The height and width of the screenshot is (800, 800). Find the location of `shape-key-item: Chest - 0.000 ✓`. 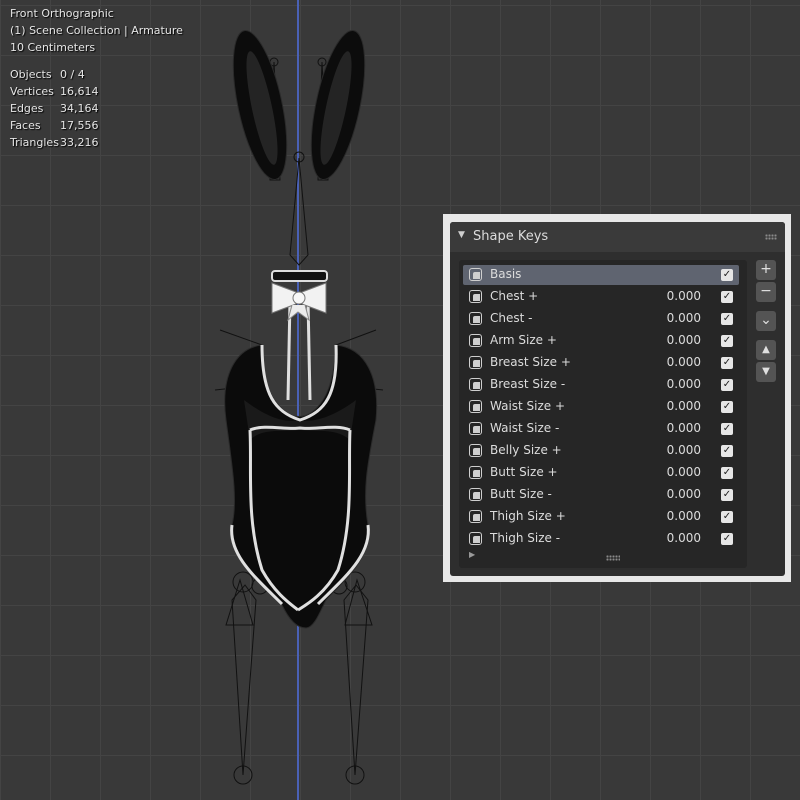

shape-key-item: Chest - 0.000 ✓ is located at coordinates (601, 319).